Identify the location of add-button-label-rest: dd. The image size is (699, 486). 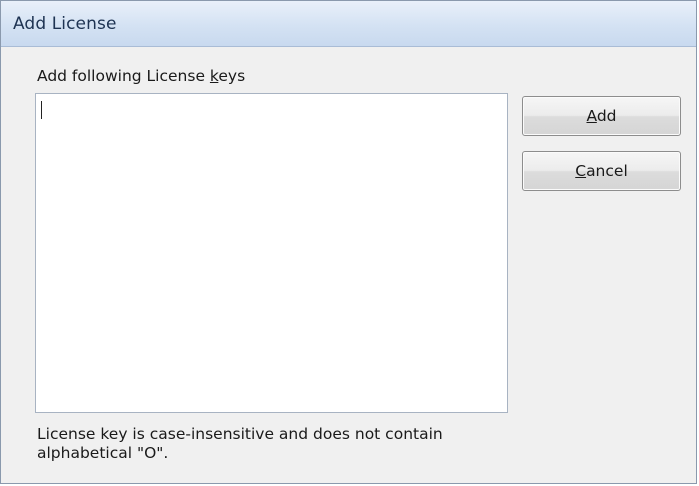
(606, 116).